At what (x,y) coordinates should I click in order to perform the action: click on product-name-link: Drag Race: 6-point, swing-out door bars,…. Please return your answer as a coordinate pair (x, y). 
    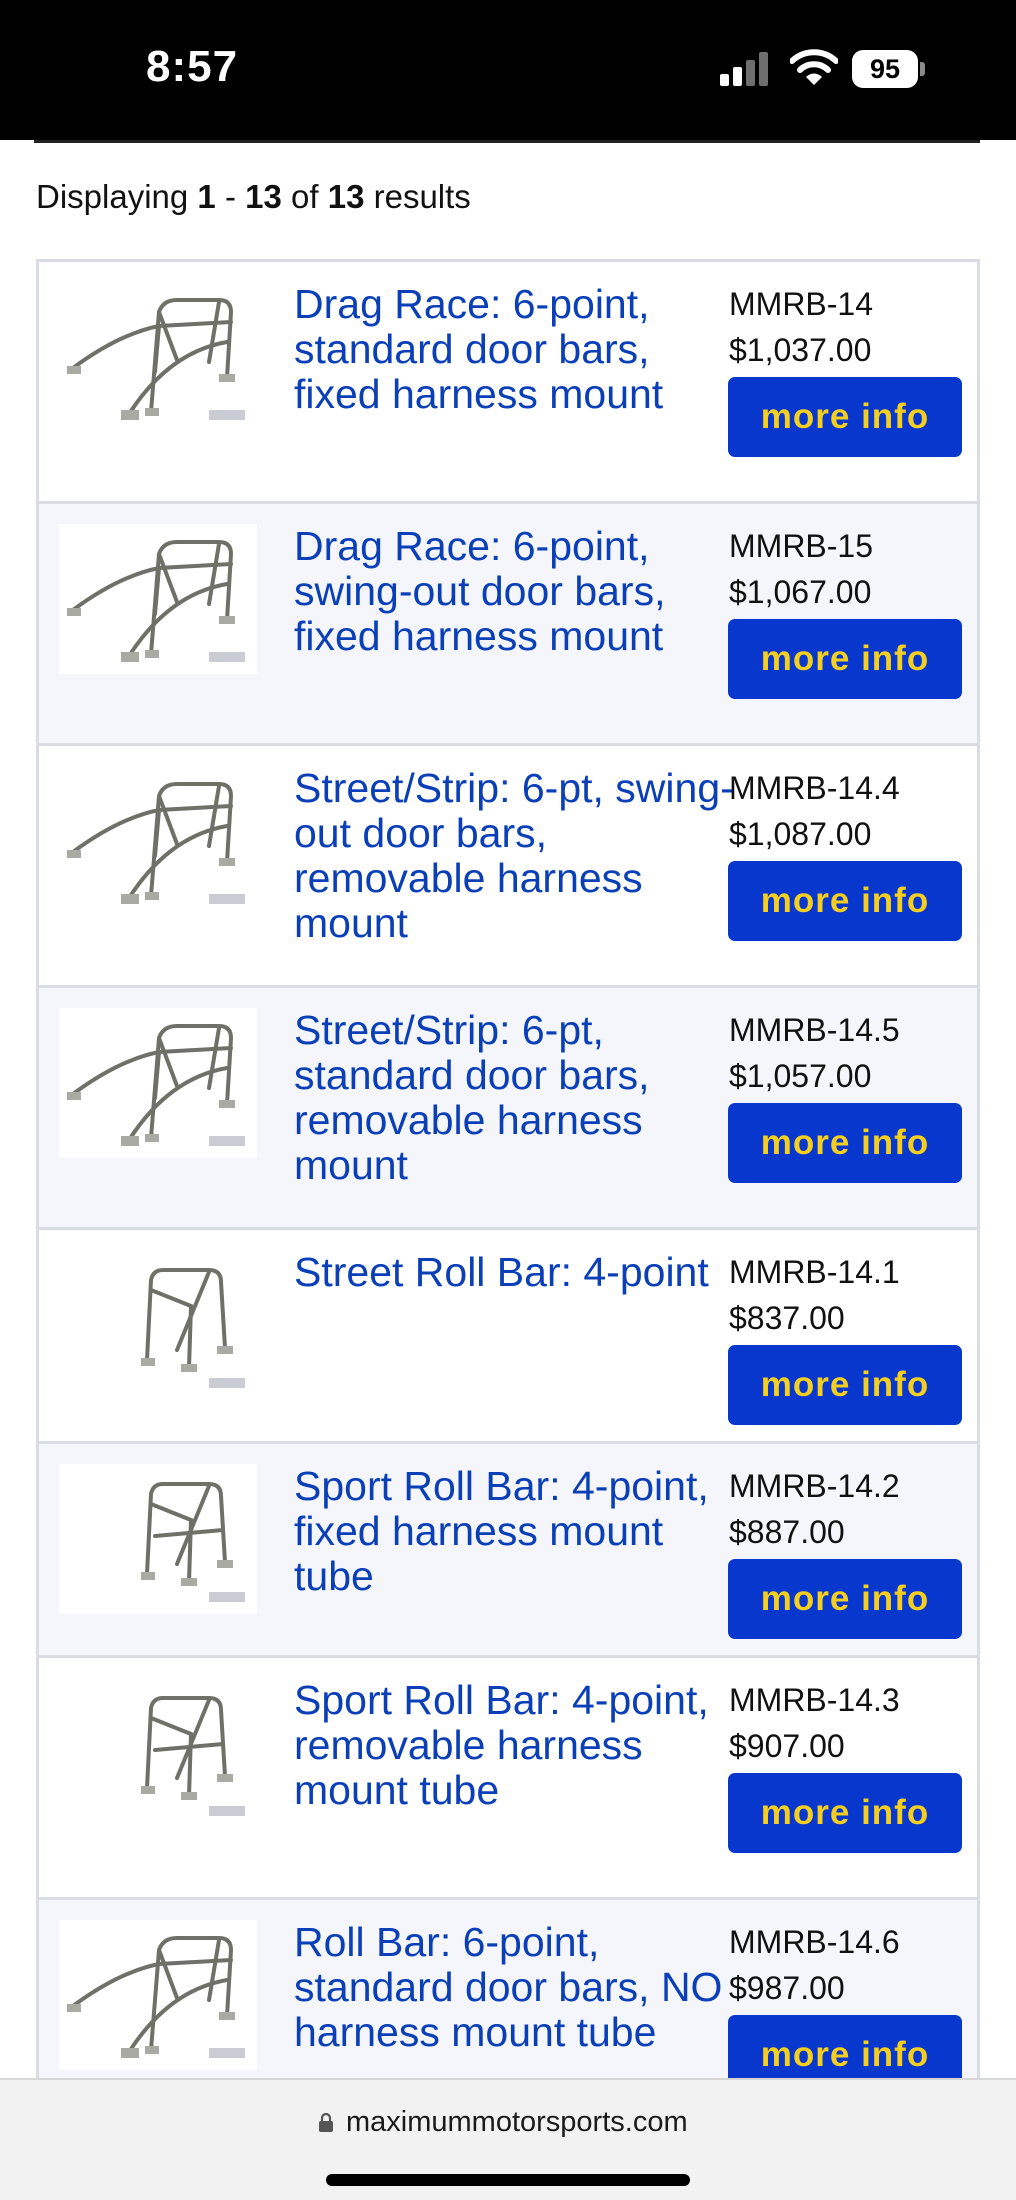
    Looking at the image, I should click on (514, 591).